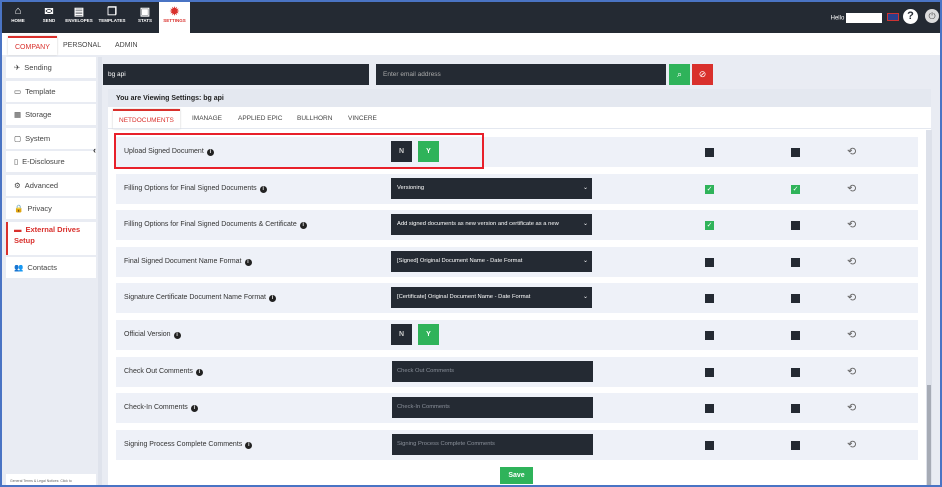  Describe the element at coordinates (491, 188) in the screenshot. I see `option-select: Versioning ⌄` at that location.